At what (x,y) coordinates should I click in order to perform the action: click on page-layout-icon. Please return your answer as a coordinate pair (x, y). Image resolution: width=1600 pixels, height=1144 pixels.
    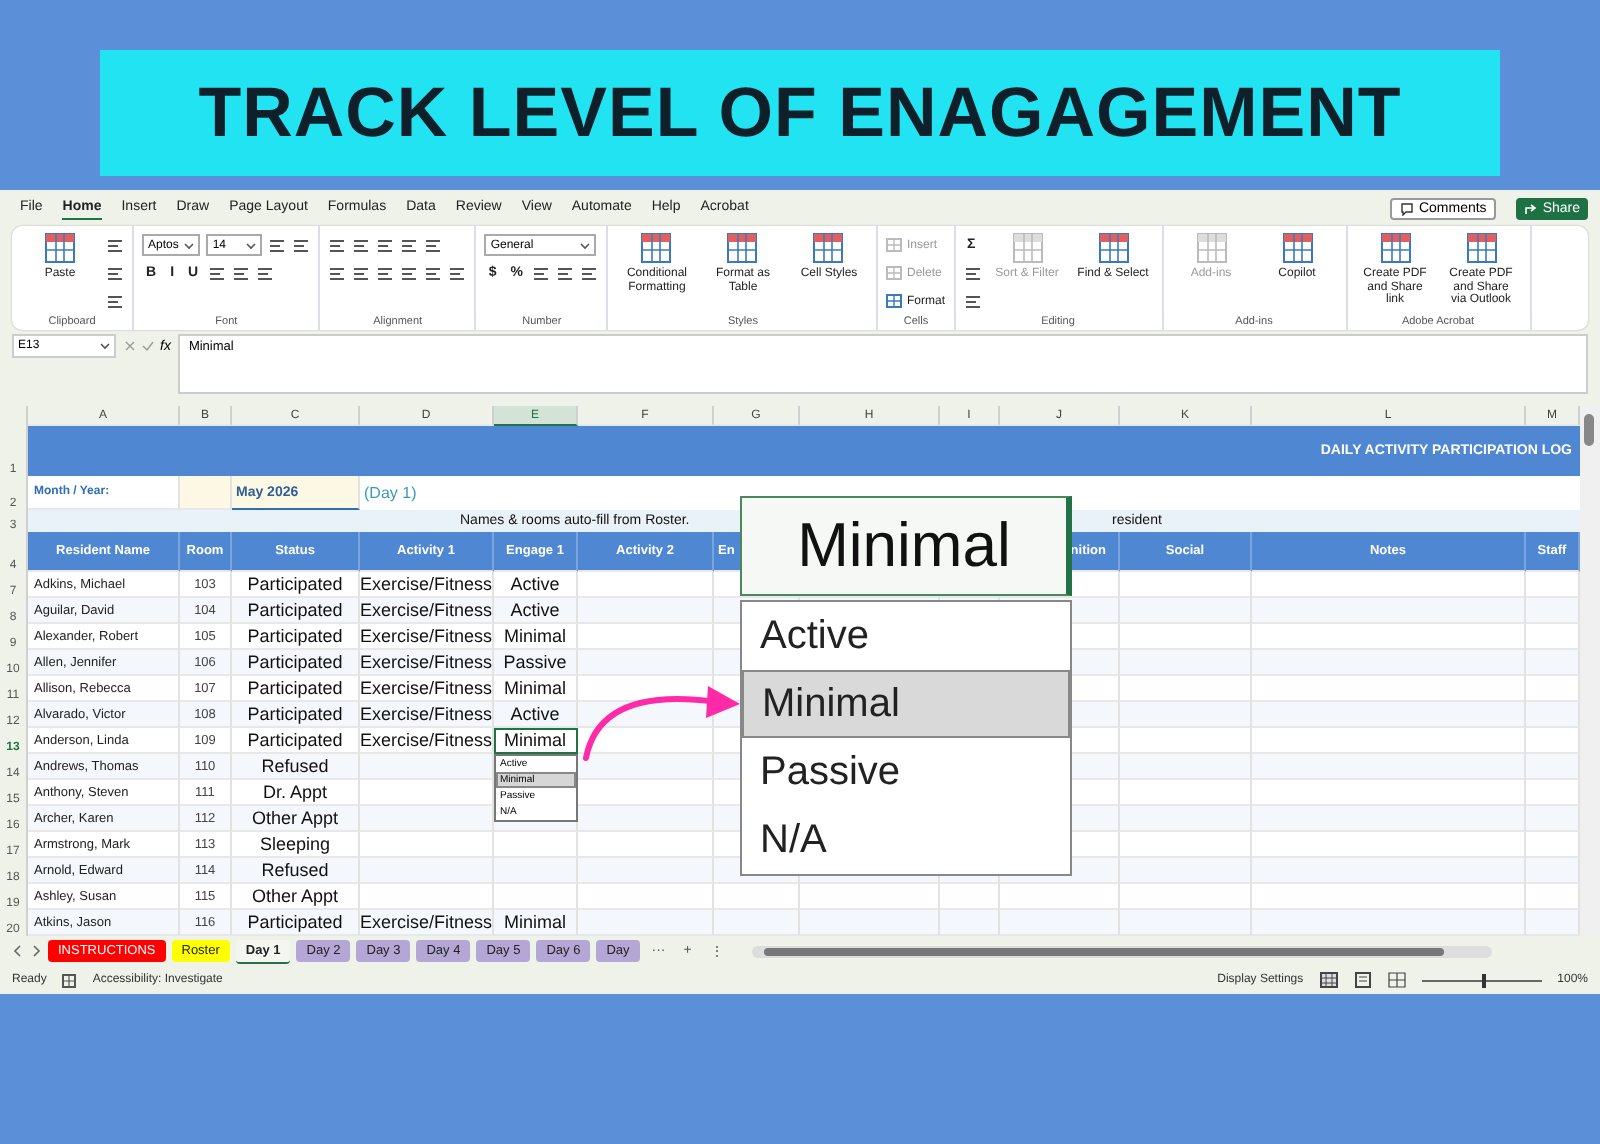
    Looking at the image, I should click on (1362, 980).